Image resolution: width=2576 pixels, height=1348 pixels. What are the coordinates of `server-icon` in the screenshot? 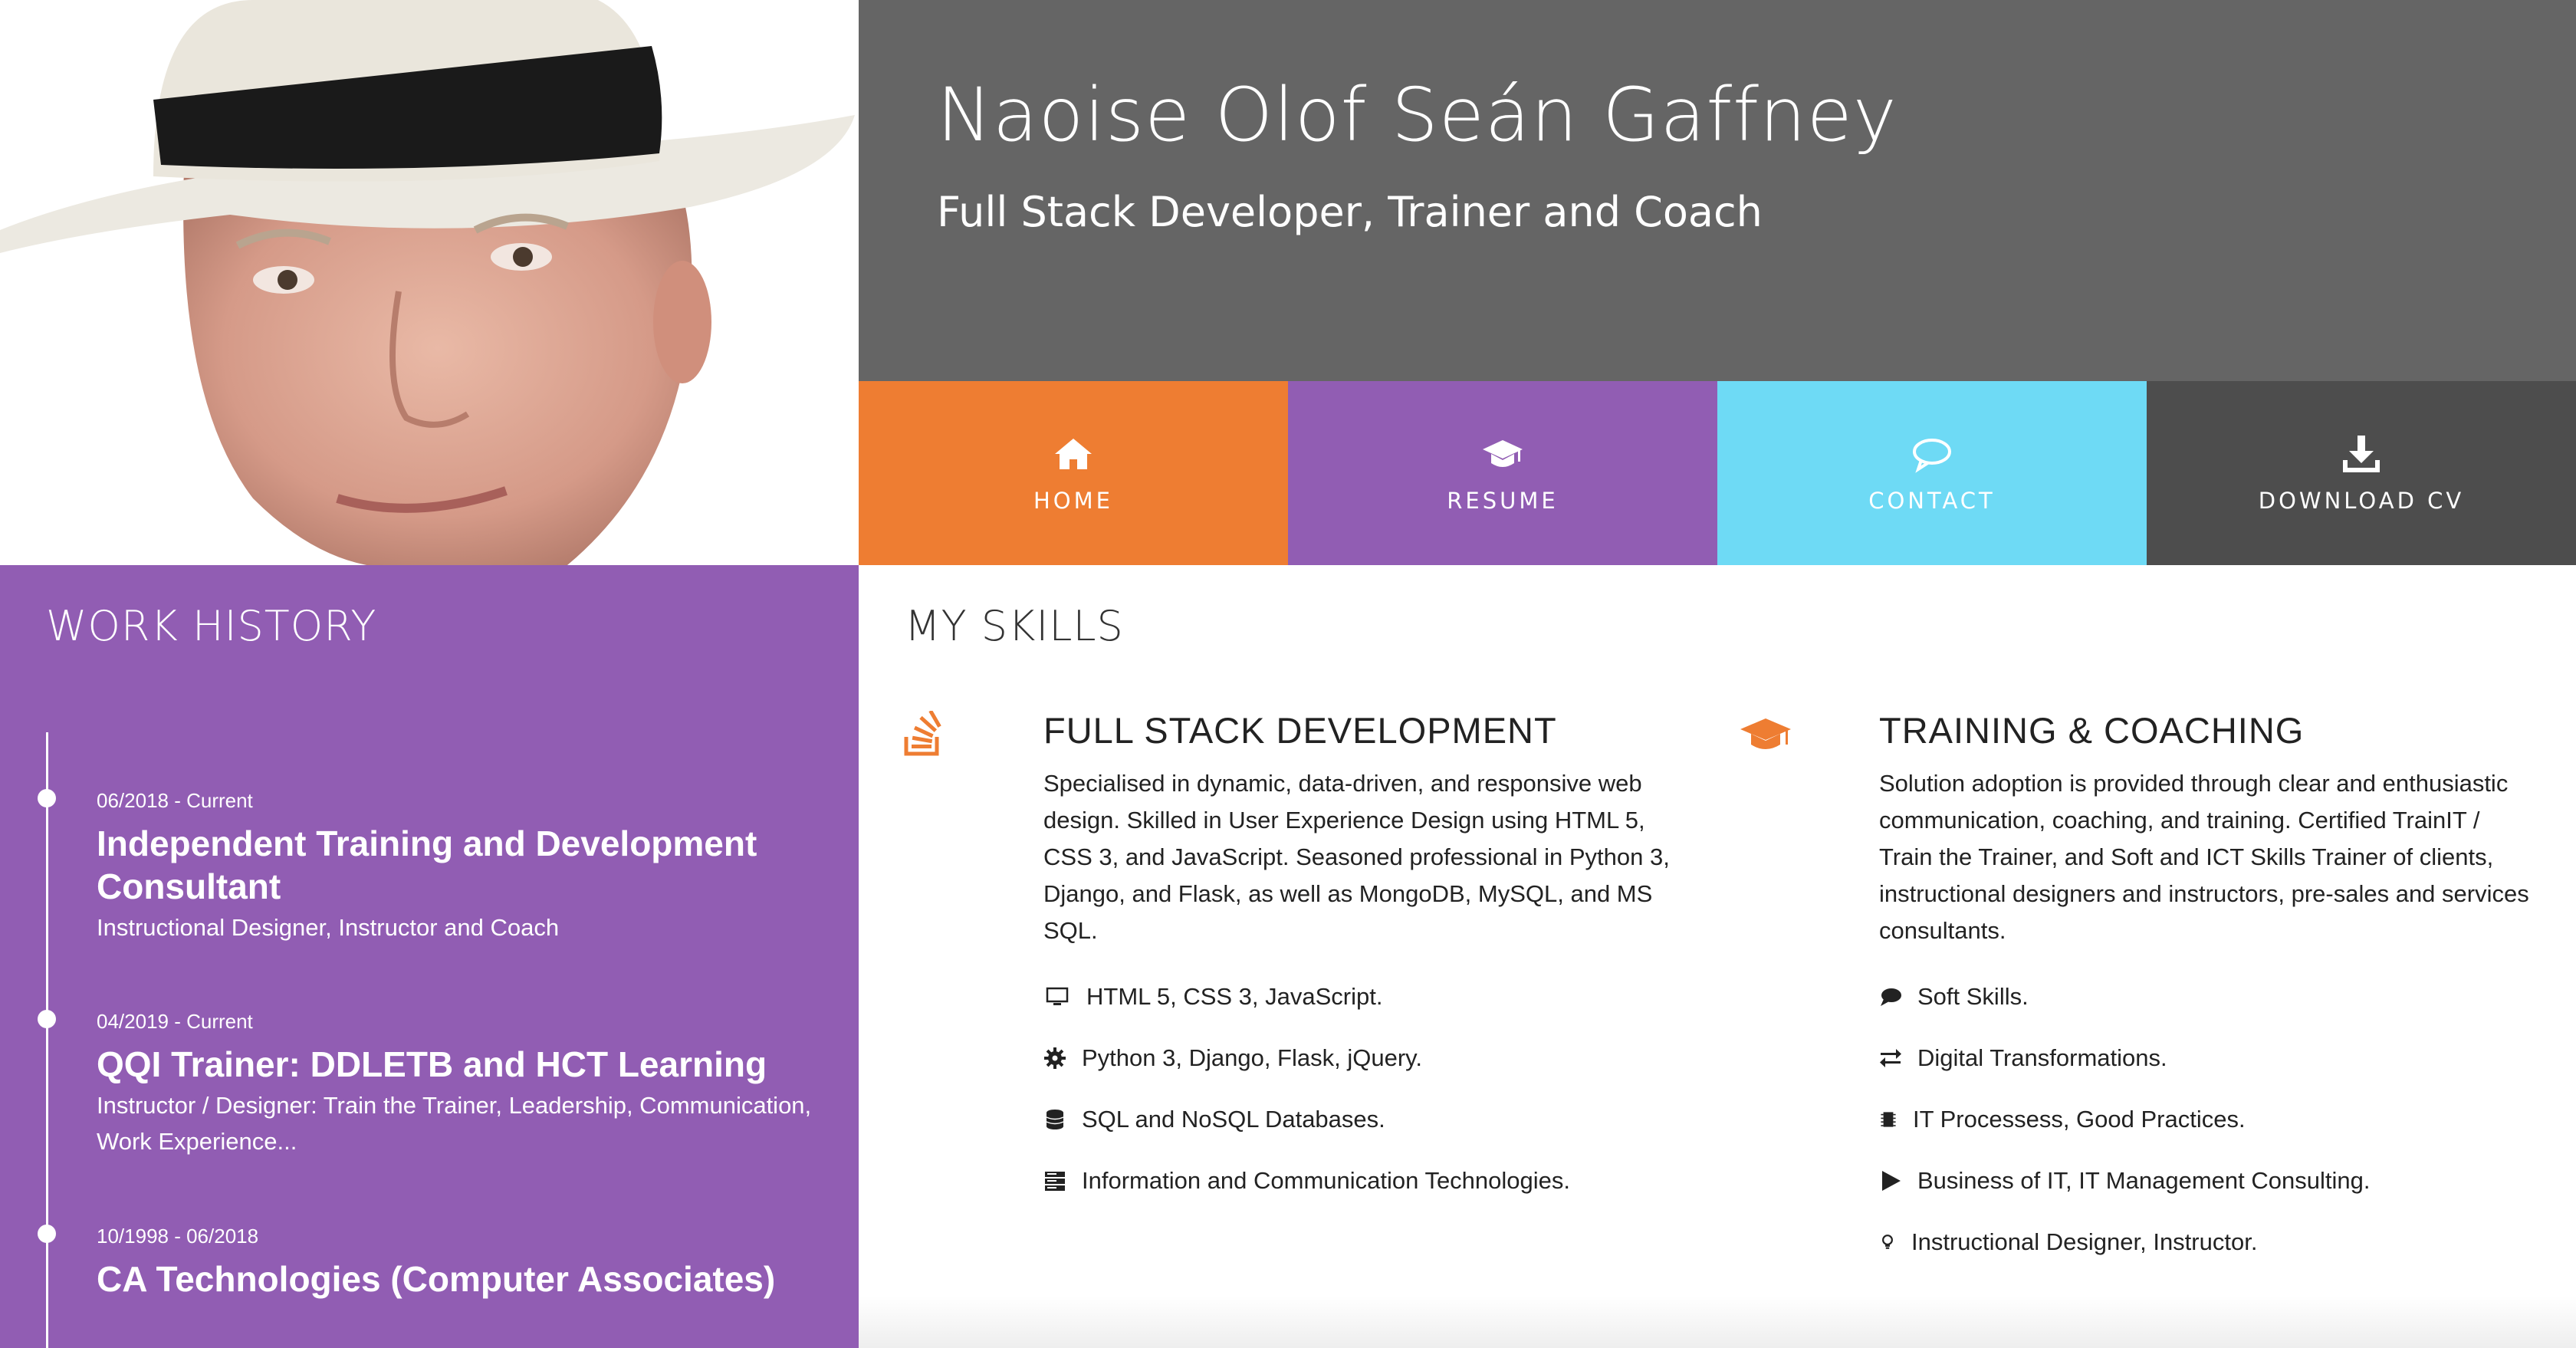 It's located at (1055, 1181).